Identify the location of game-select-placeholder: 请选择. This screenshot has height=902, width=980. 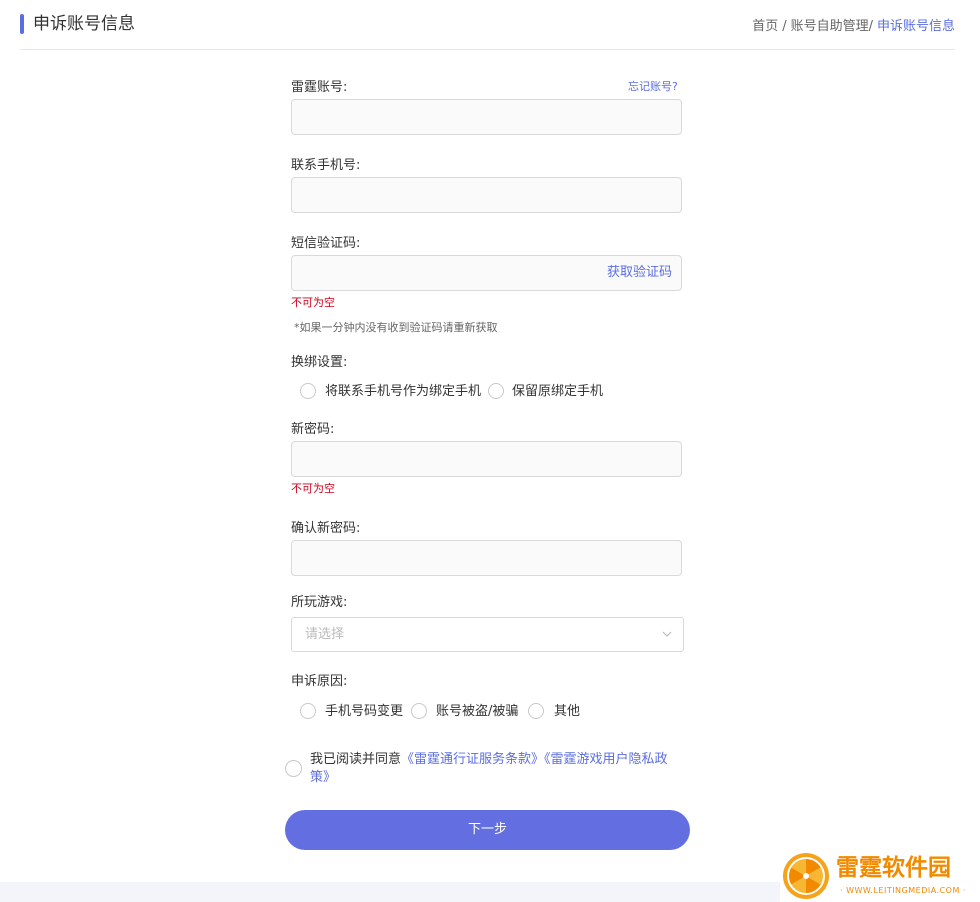
(325, 634).